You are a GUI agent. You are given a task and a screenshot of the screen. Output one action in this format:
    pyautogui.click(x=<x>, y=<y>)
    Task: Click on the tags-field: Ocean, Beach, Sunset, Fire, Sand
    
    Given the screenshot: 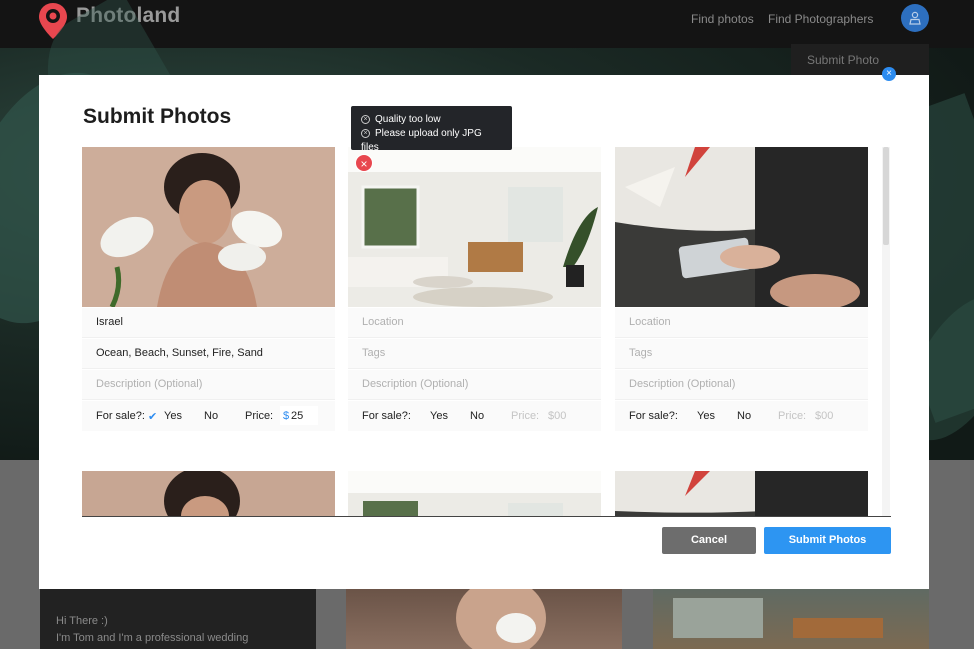 What is the action you would take?
    pyautogui.click(x=208, y=354)
    